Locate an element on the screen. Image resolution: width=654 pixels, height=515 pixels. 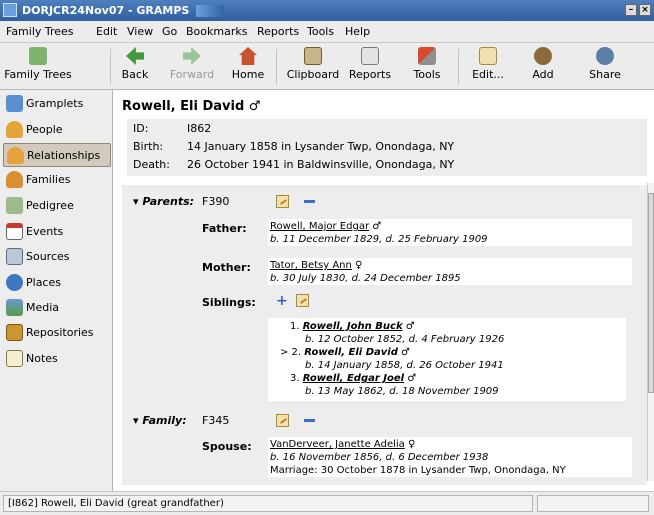
edit-family-icon is located at coordinates (282, 420).